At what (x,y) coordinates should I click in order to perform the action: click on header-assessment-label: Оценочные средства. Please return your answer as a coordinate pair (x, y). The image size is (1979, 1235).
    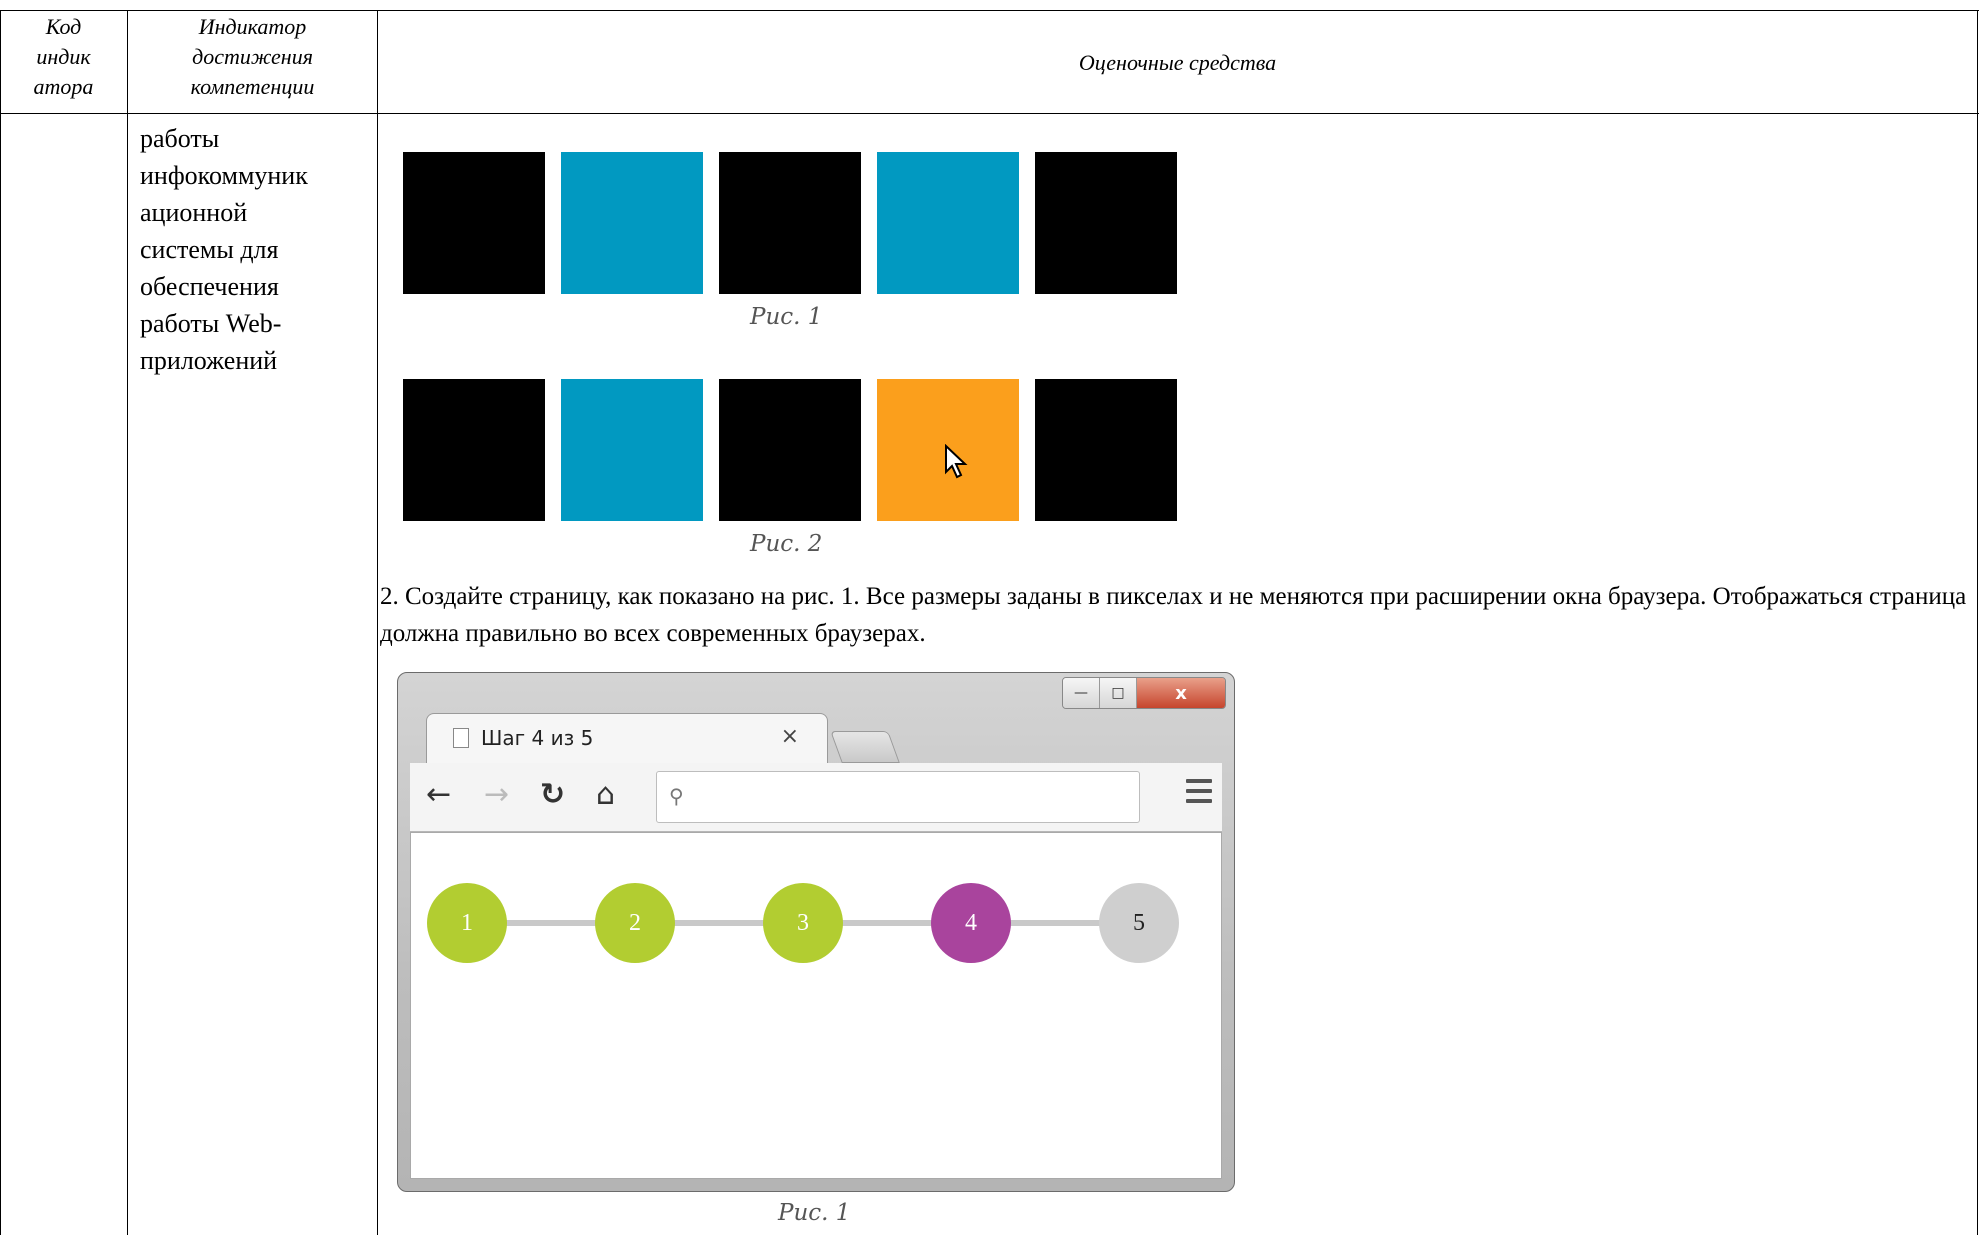
    Looking at the image, I should click on (1177, 62).